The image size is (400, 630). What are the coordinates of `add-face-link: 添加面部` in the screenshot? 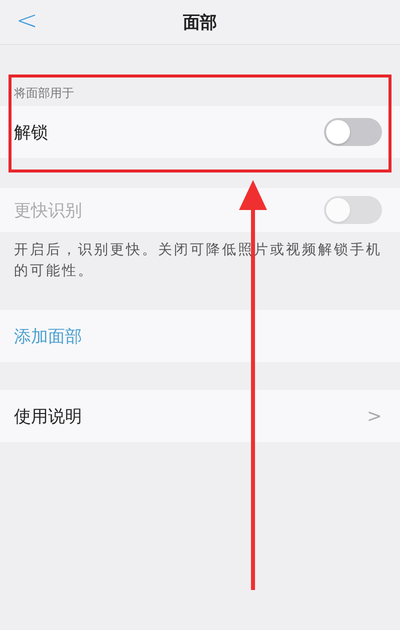 It's located at (48, 336).